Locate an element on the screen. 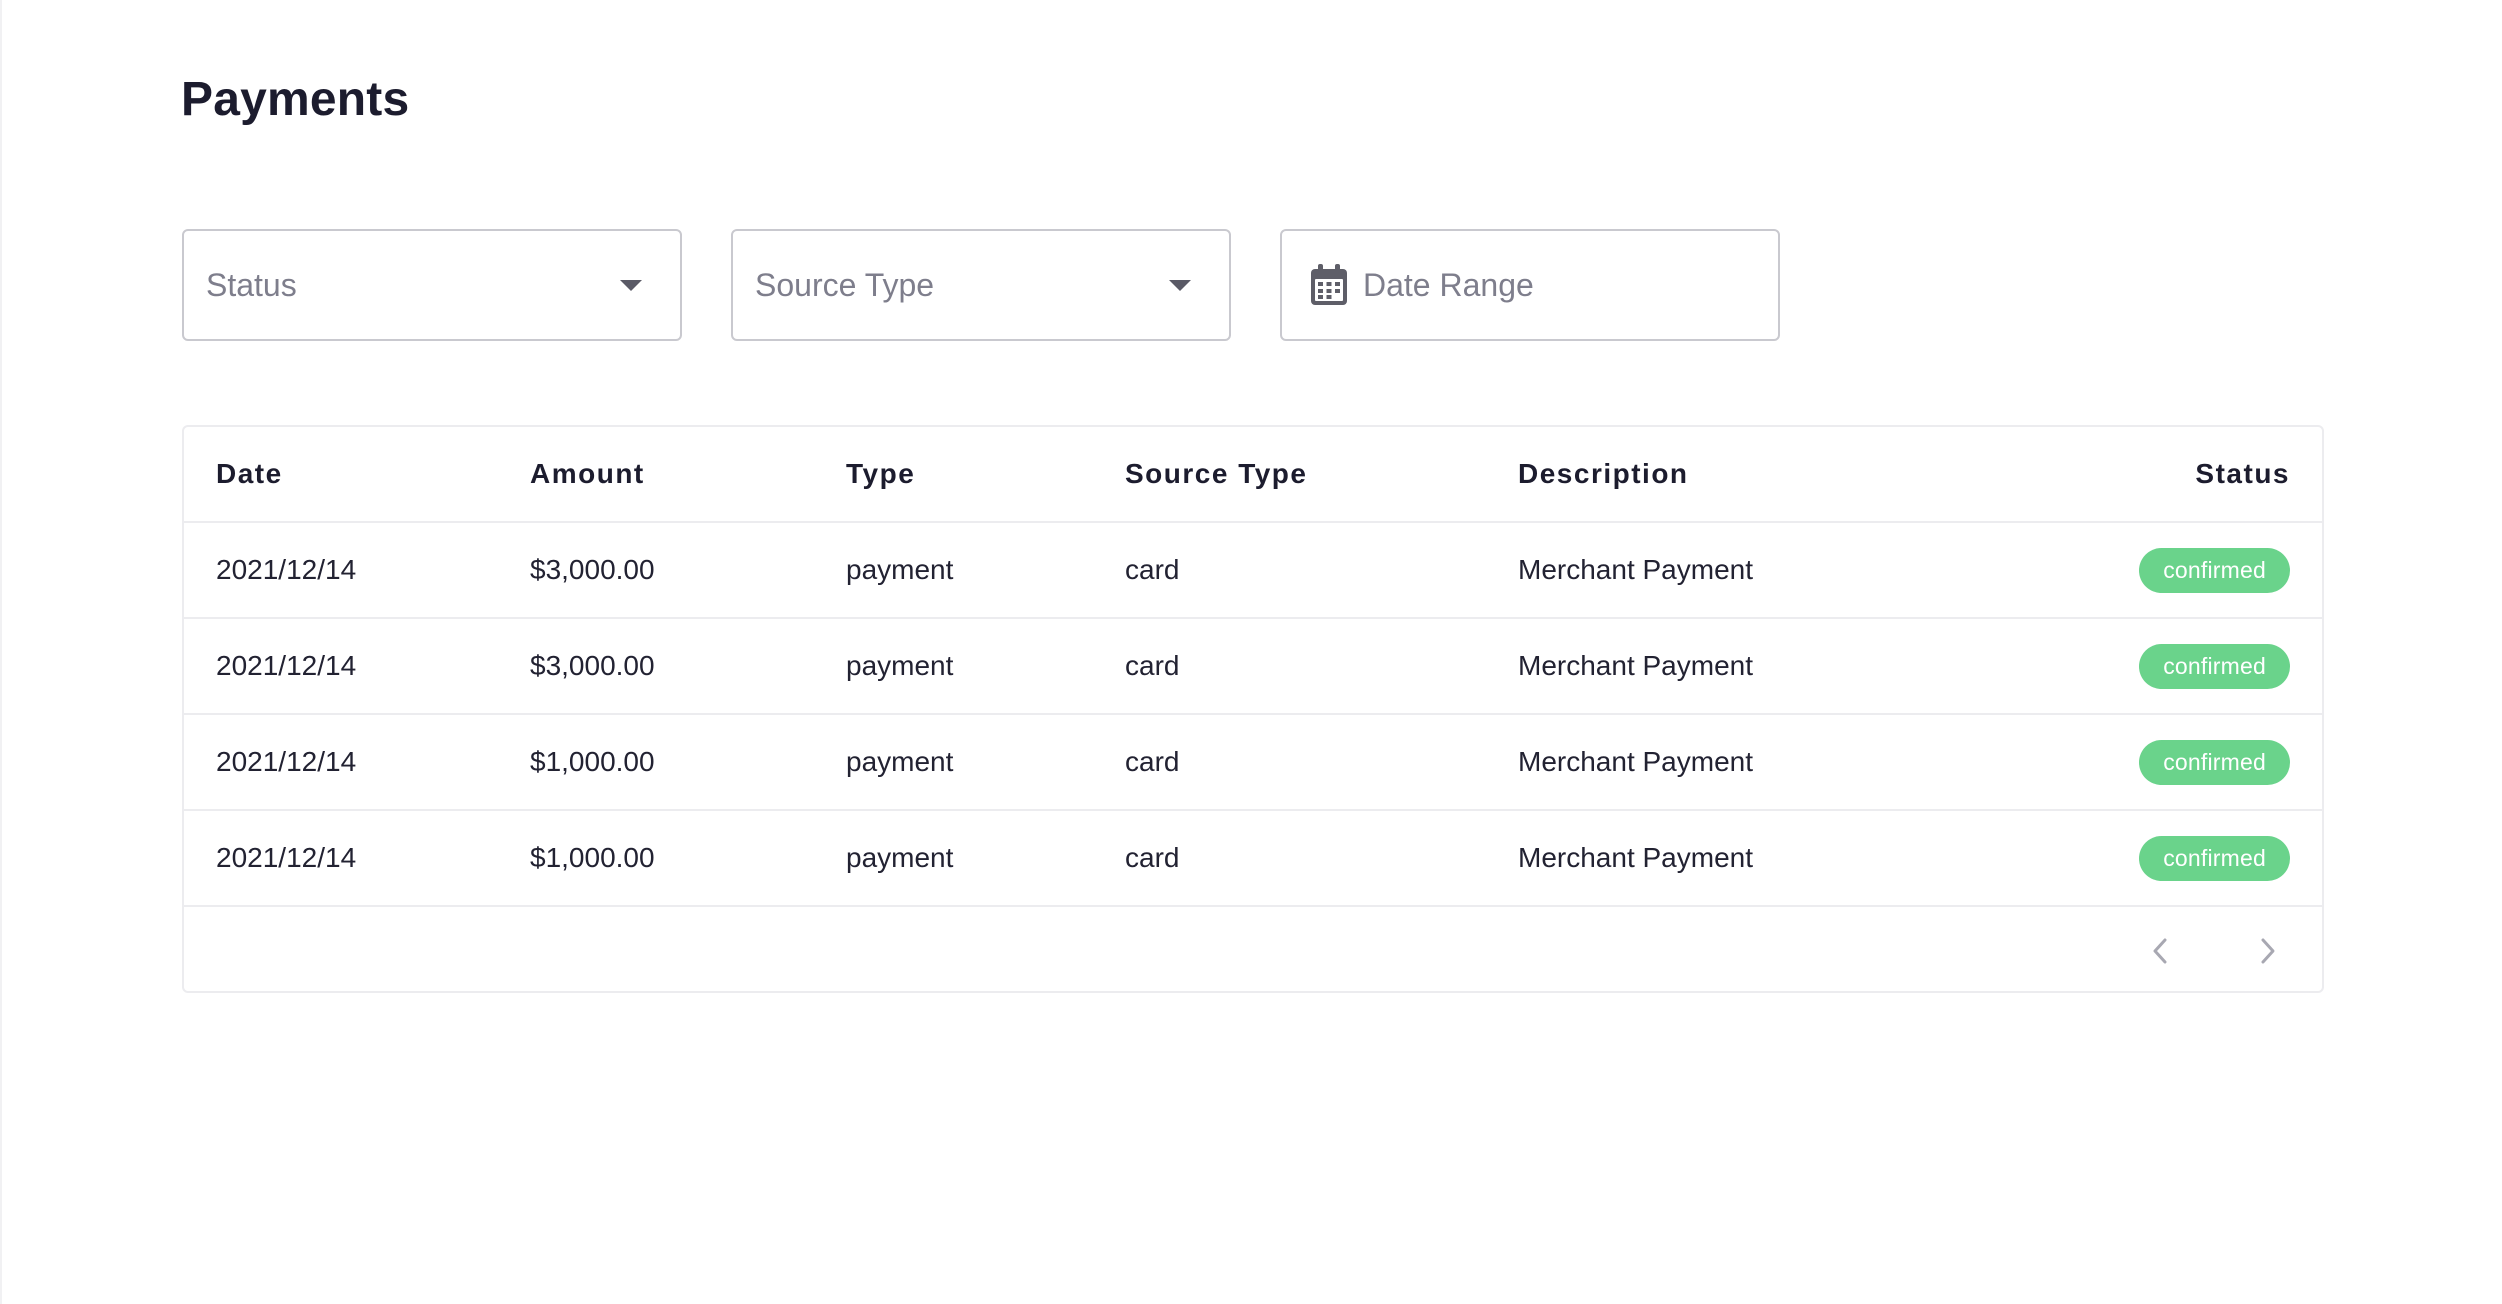 This screenshot has height=1304, width=2502. previous-page-button is located at coordinates (2160, 951).